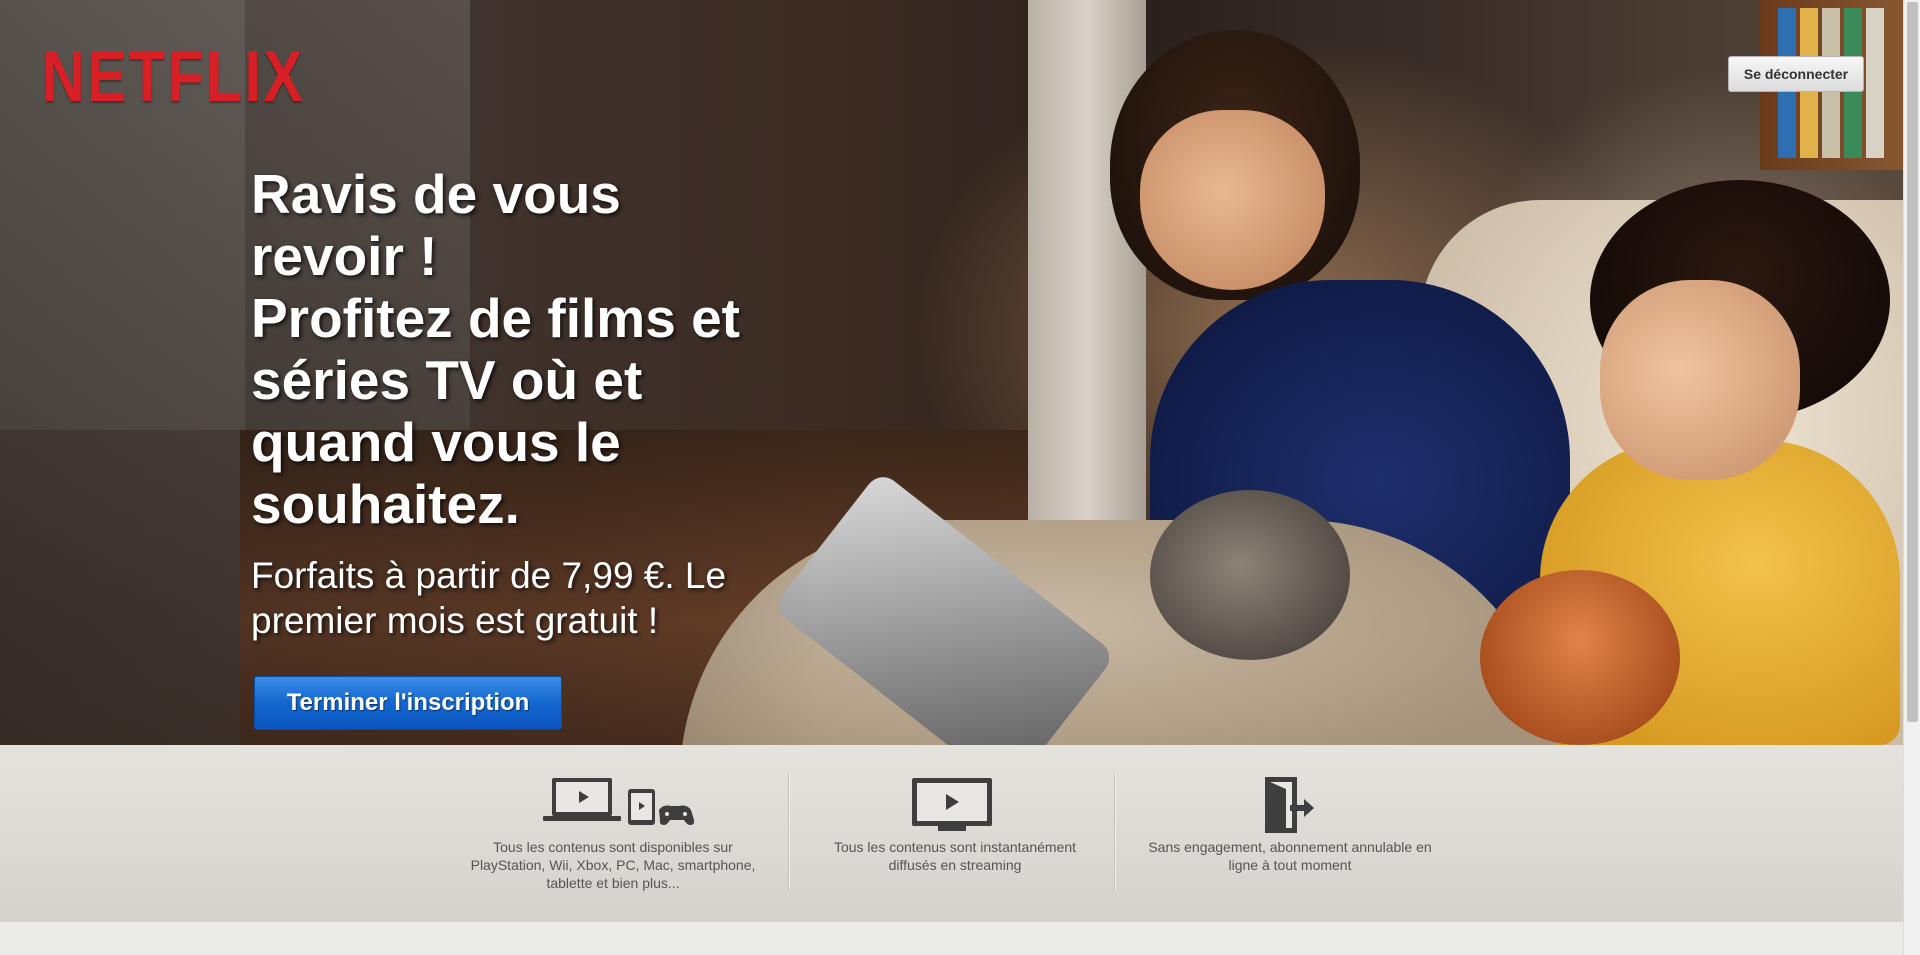 The height and width of the screenshot is (955, 1920). What do you see at coordinates (1912, 362) in the screenshot?
I see `scrollbar-thumb` at bounding box center [1912, 362].